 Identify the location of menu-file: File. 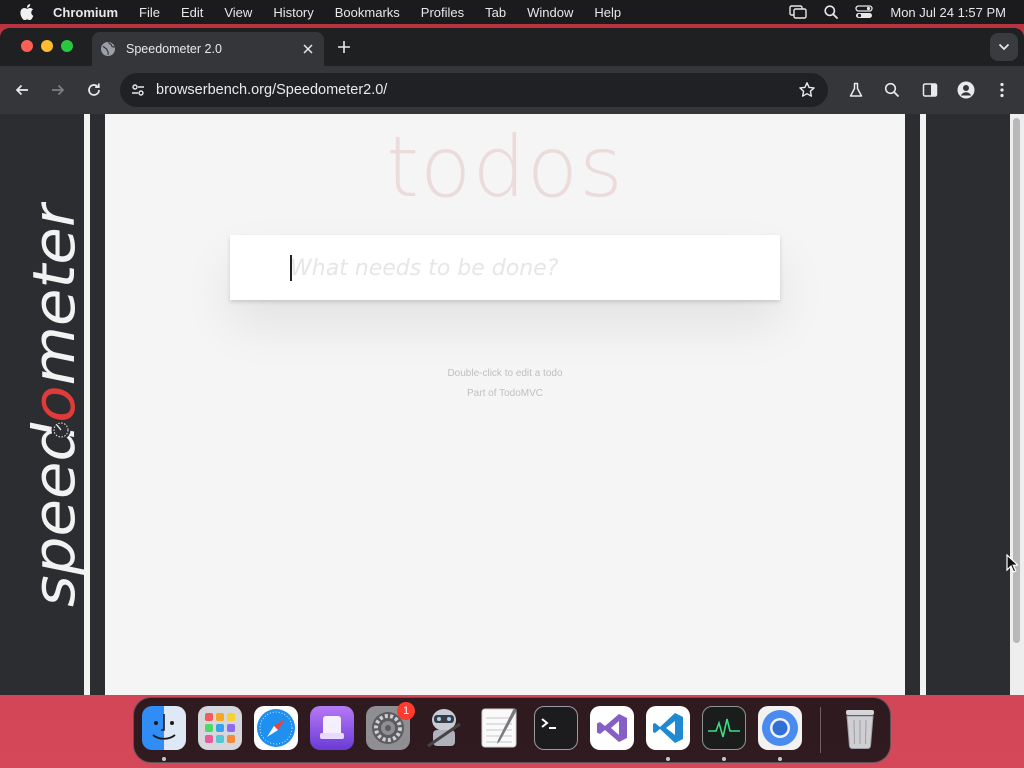
(149, 12).